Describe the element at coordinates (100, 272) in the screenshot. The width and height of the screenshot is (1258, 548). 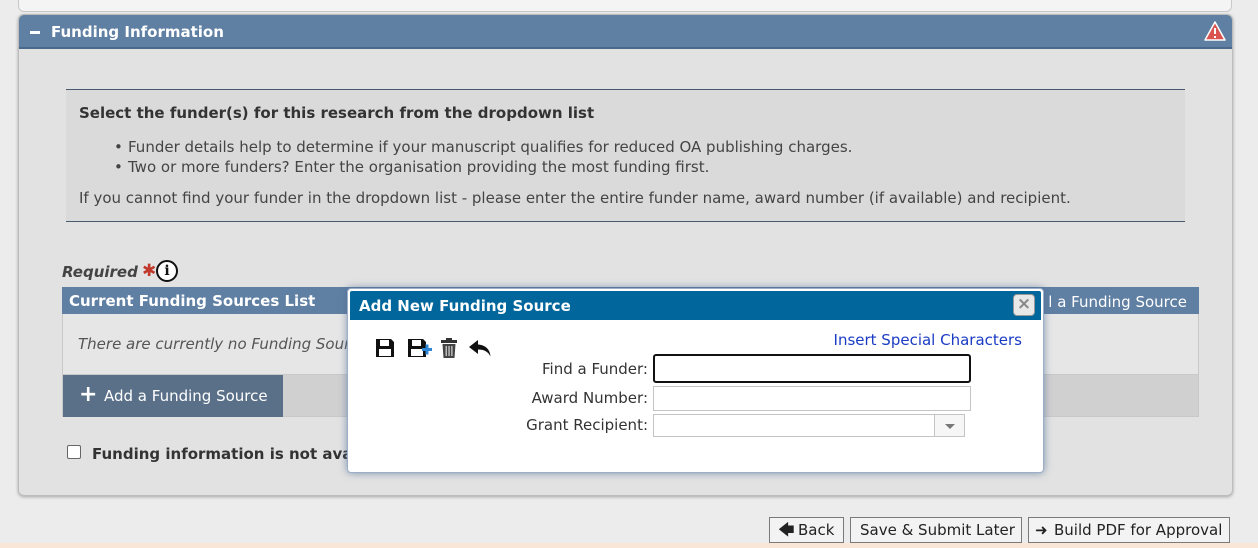
I see `required-label: Required` at that location.